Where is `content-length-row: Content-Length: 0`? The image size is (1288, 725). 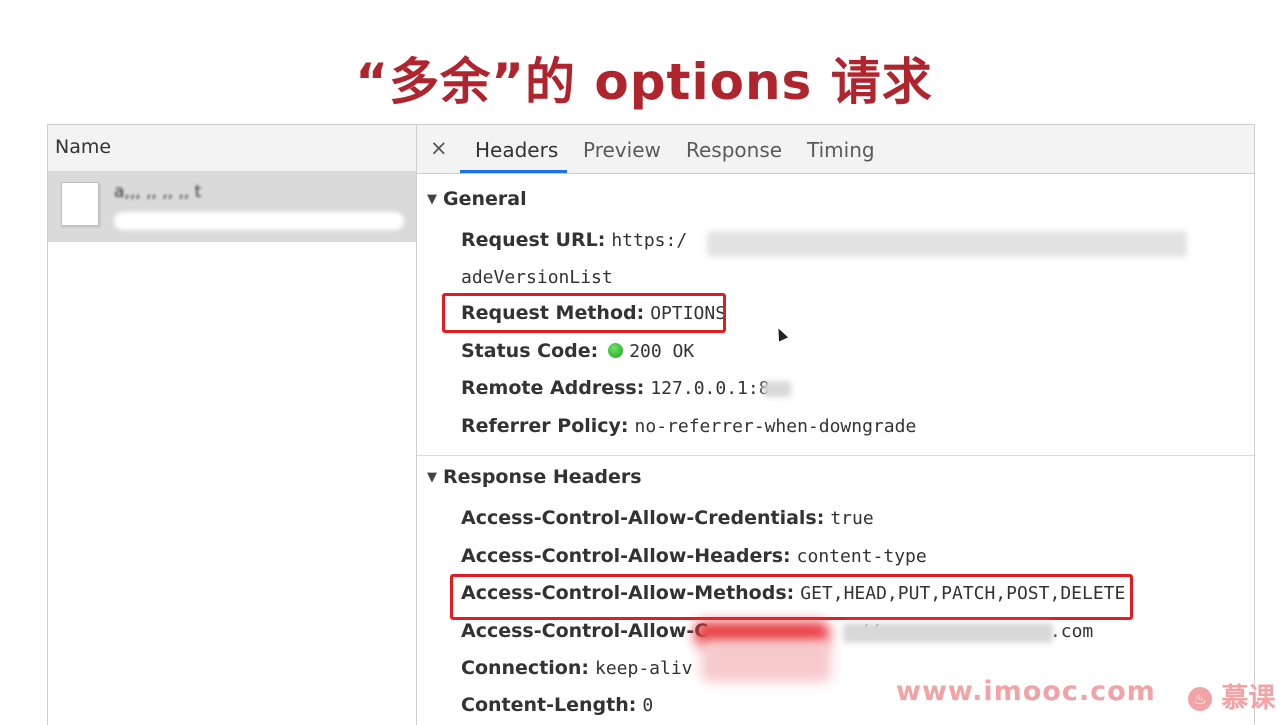 content-length-row: Content-Length: 0 is located at coordinates (557, 705).